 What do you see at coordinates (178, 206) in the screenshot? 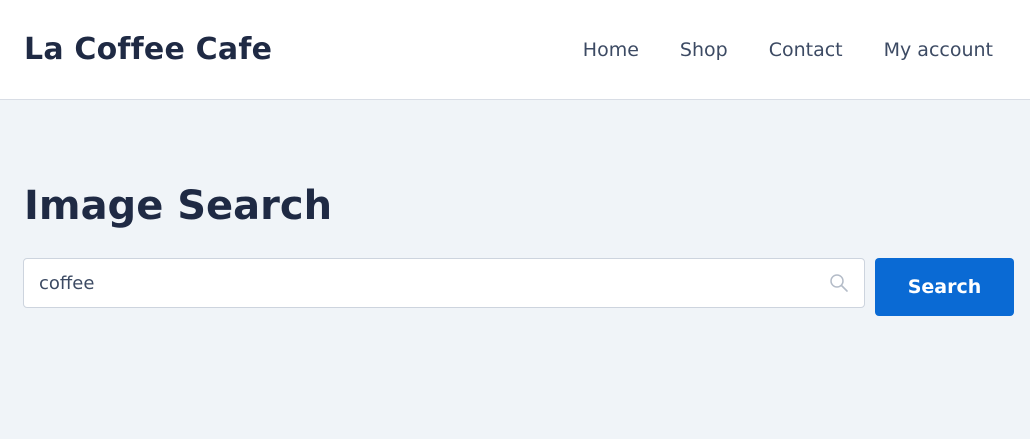
I see `page-title: Image Search` at bounding box center [178, 206].